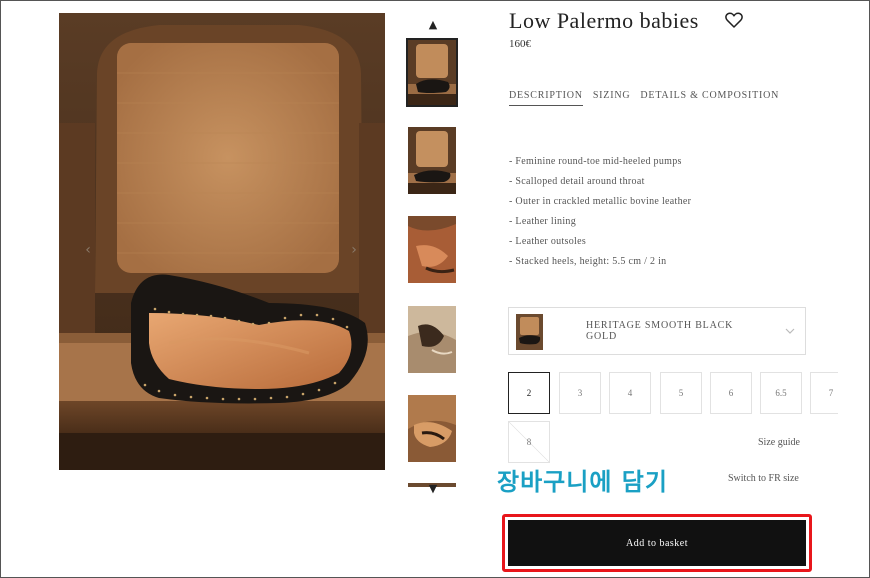 The height and width of the screenshot is (578, 870). What do you see at coordinates (612, 98) in the screenshot?
I see `tab-sizing: SIZING` at bounding box center [612, 98].